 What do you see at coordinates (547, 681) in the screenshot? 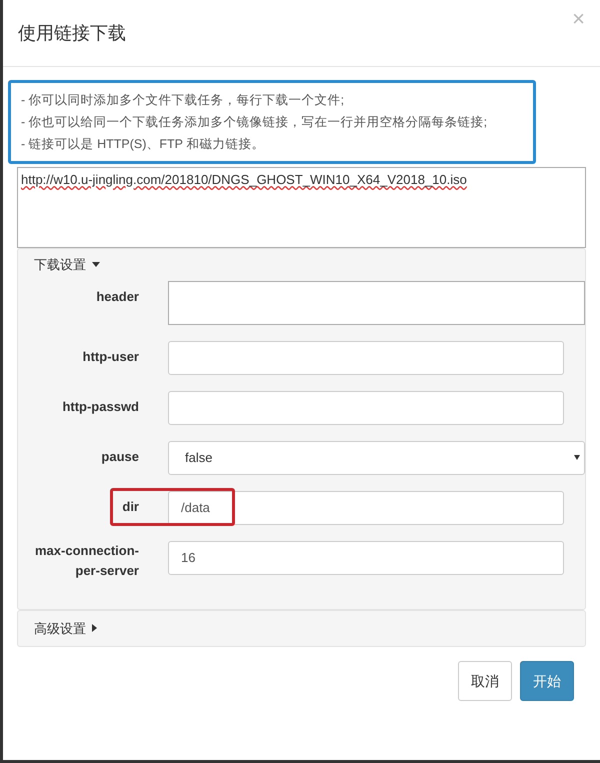
I see `dialog-button: 开始` at bounding box center [547, 681].